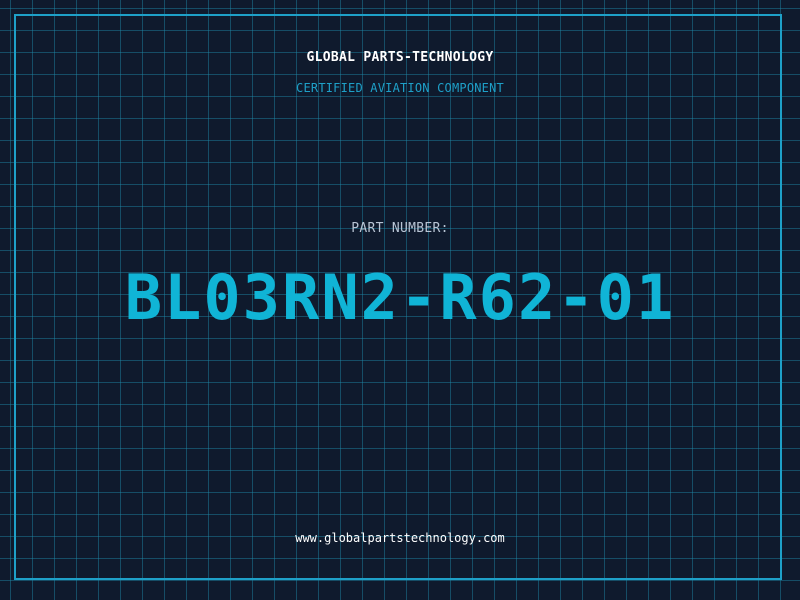 The height and width of the screenshot is (600, 800). Describe the element at coordinates (400, 57) in the screenshot. I see `company-name: GLOBAL PARTS-TECHNOLOGY` at that location.